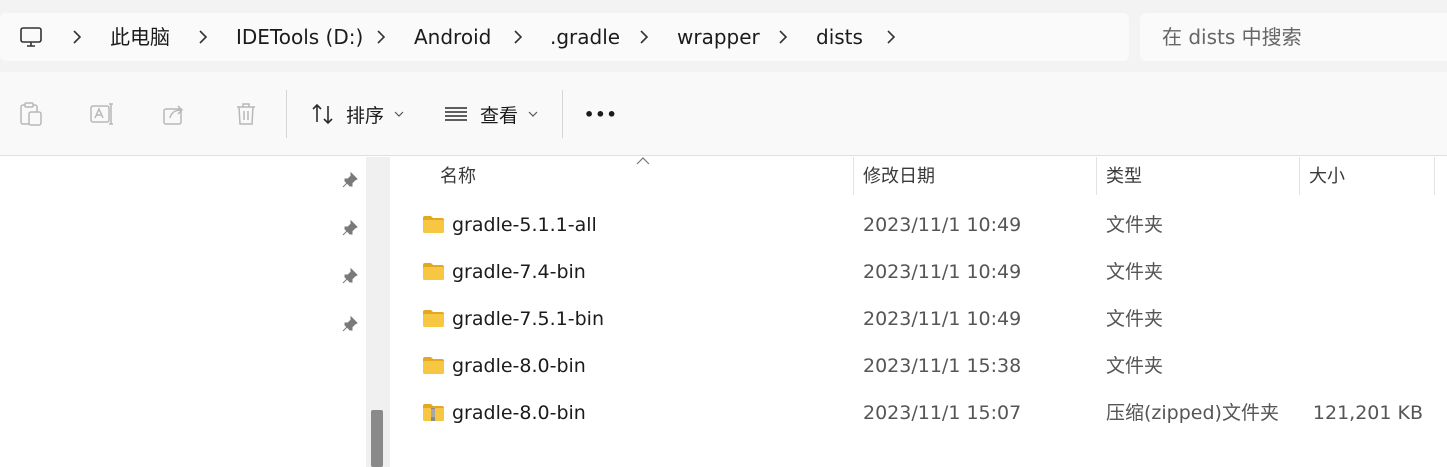 This screenshot has width=1447, height=467. Describe the element at coordinates (585, 37) in the screenshot. I see `breadcrumb-gradle: .gradle` at that location.